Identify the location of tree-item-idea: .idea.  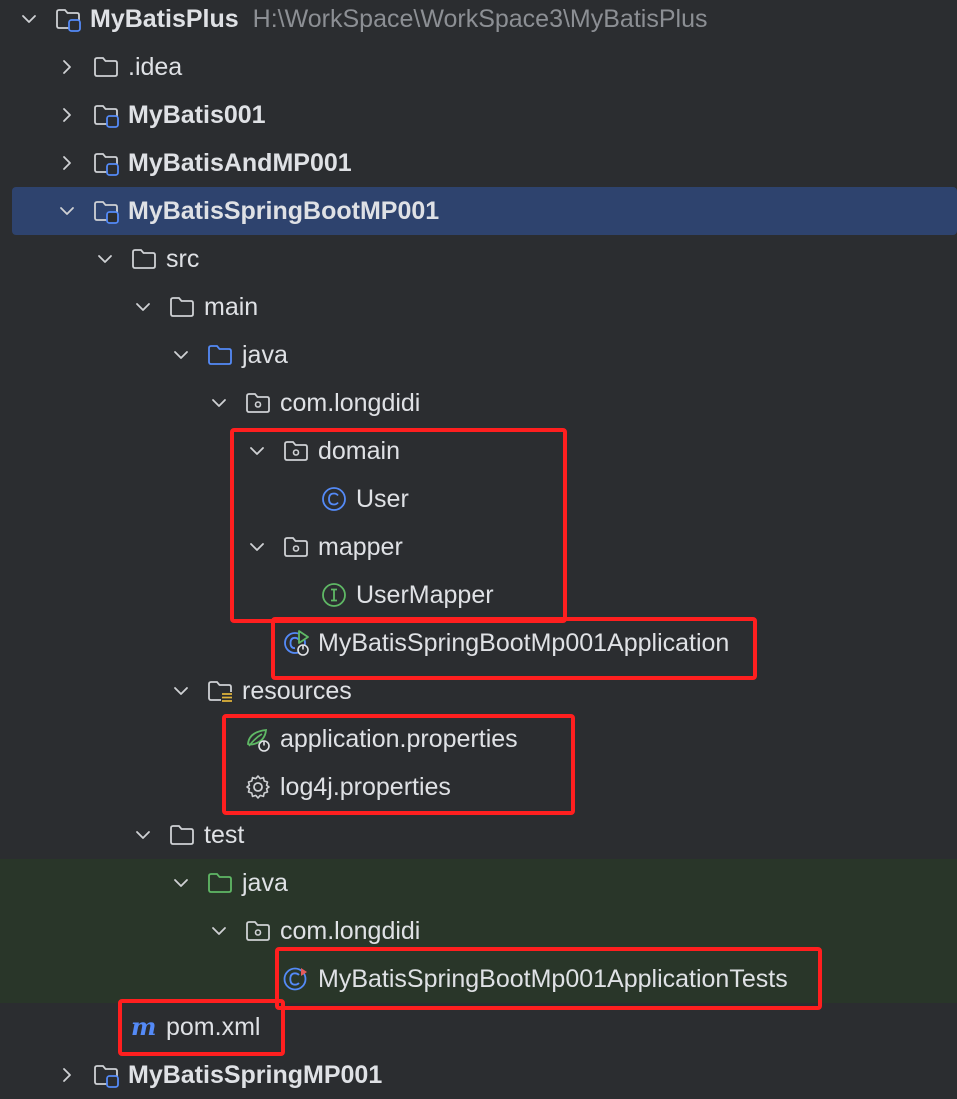
(478, 67).